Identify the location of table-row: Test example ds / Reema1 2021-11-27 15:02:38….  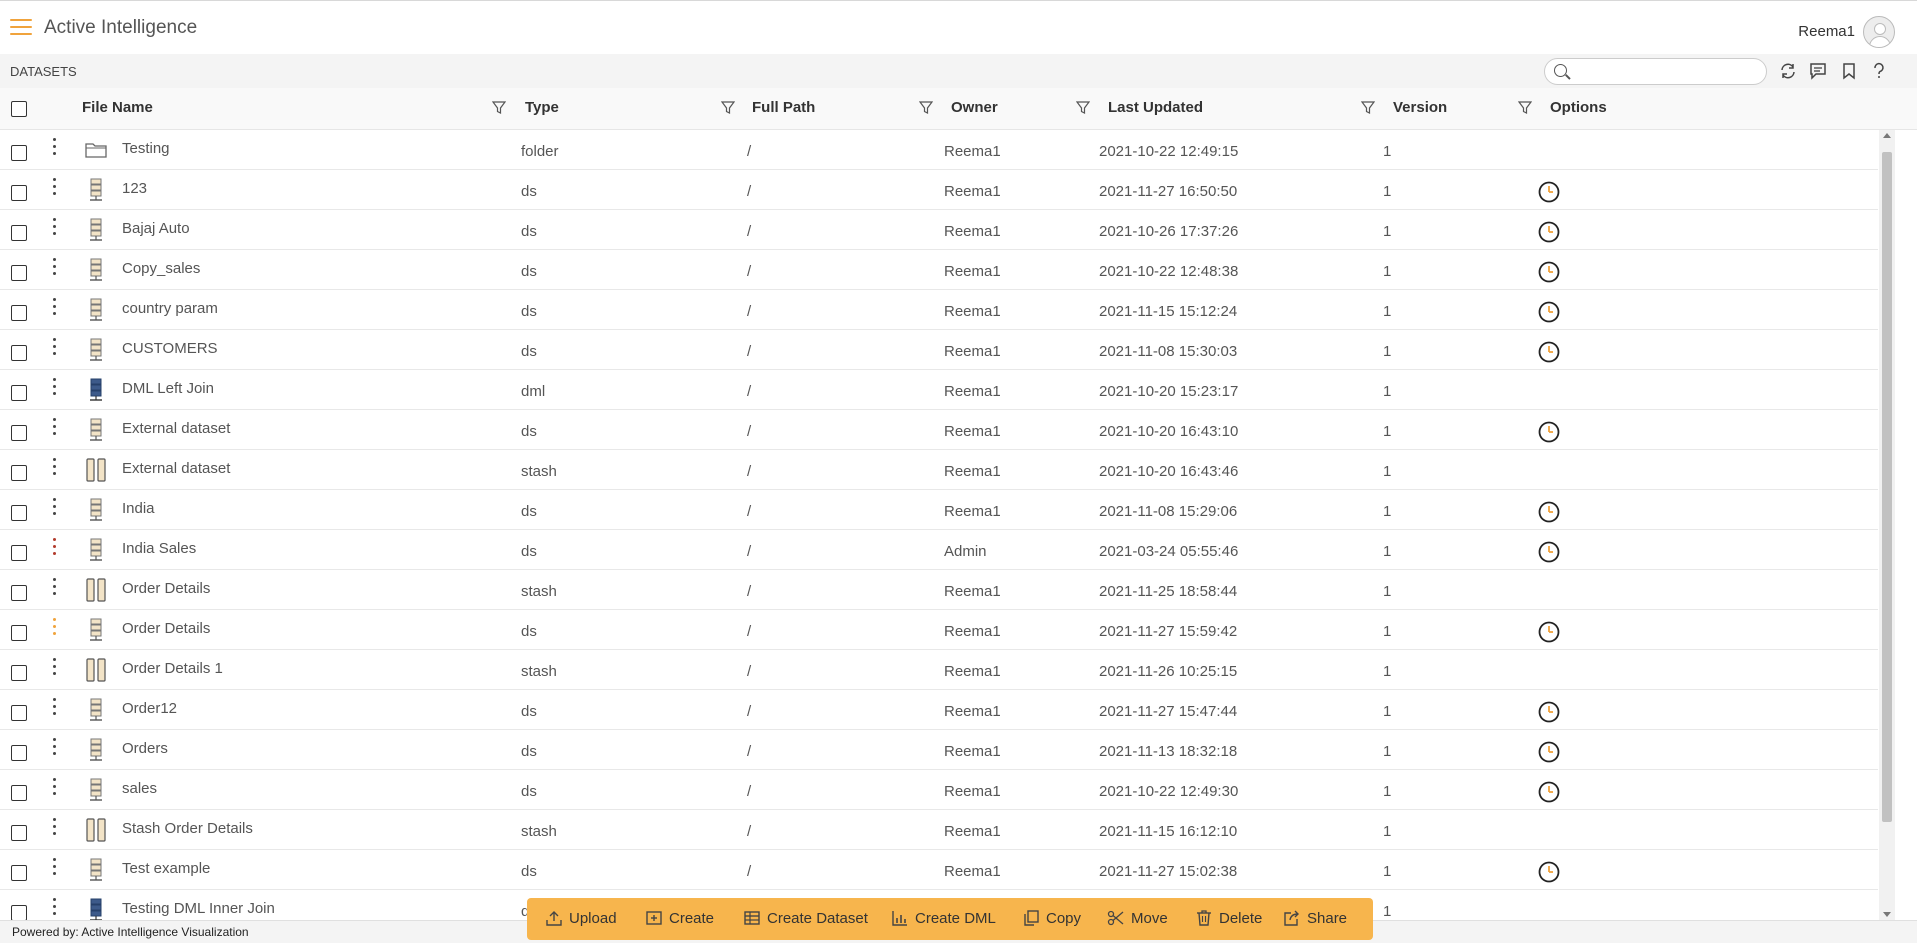
(939, 870).